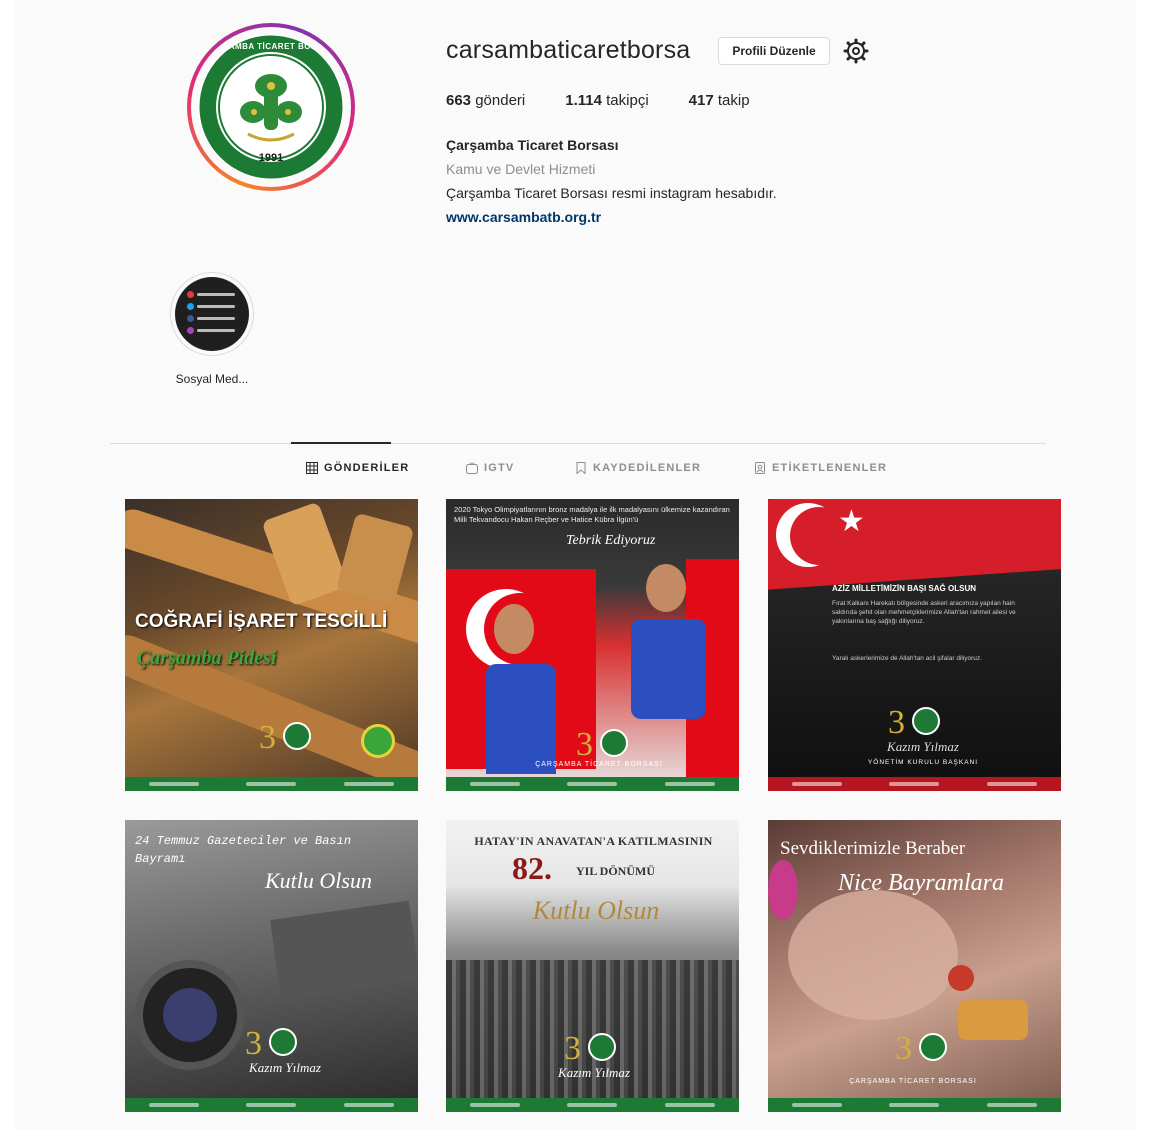 This screenshot has width=1151, height=1129. I want to click on tab-saved: KAYDEDİLENLER, so click(638, 468).